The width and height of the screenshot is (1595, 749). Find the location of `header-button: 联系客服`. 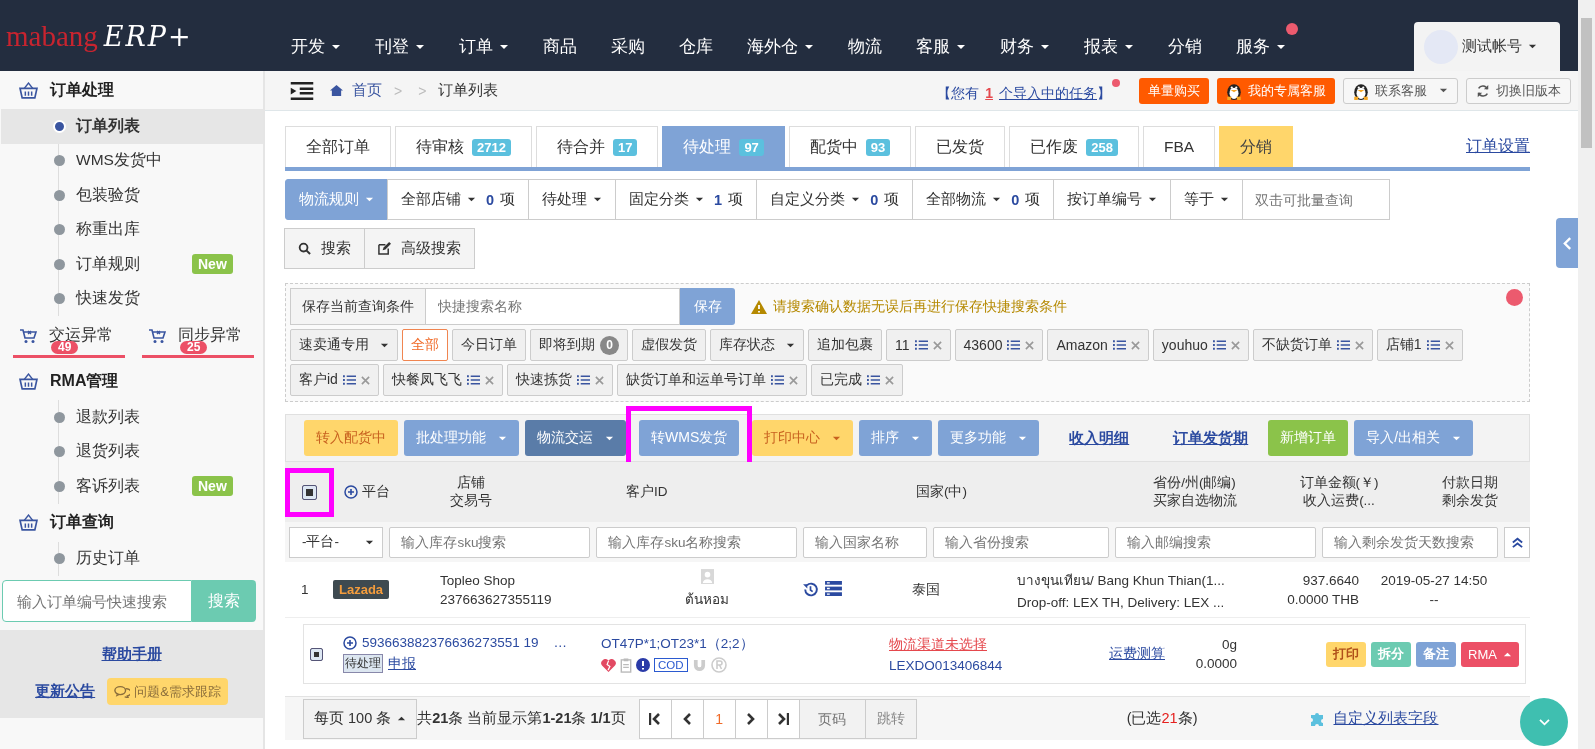

header-button: 联系客服 is located at coordinates (1400, 90).